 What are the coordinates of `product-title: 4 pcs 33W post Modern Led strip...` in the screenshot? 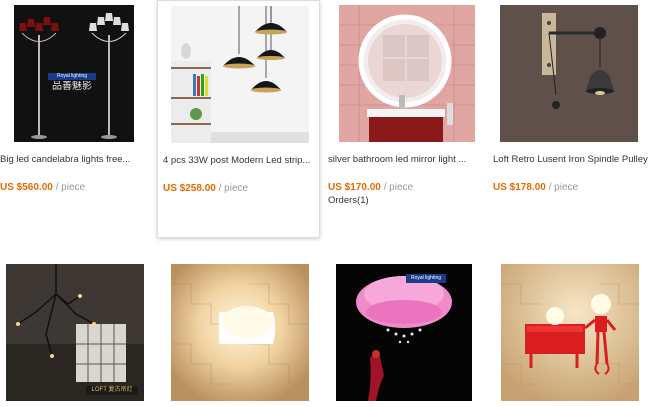 It's located at (240, 160).